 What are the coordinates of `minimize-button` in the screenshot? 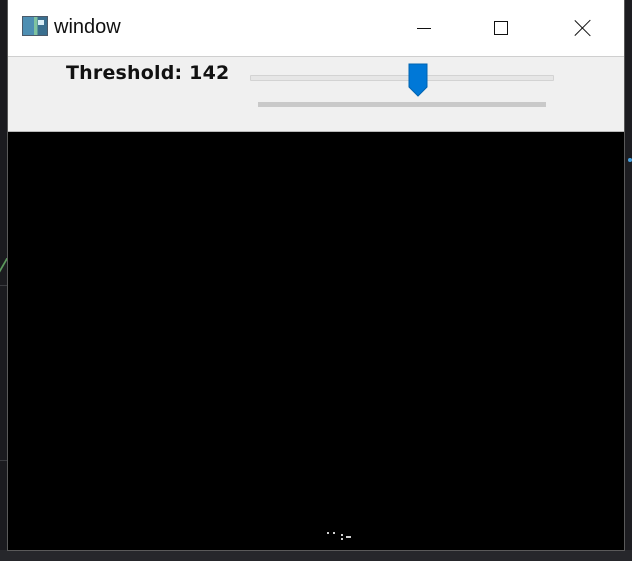 It's located at (424, 28).